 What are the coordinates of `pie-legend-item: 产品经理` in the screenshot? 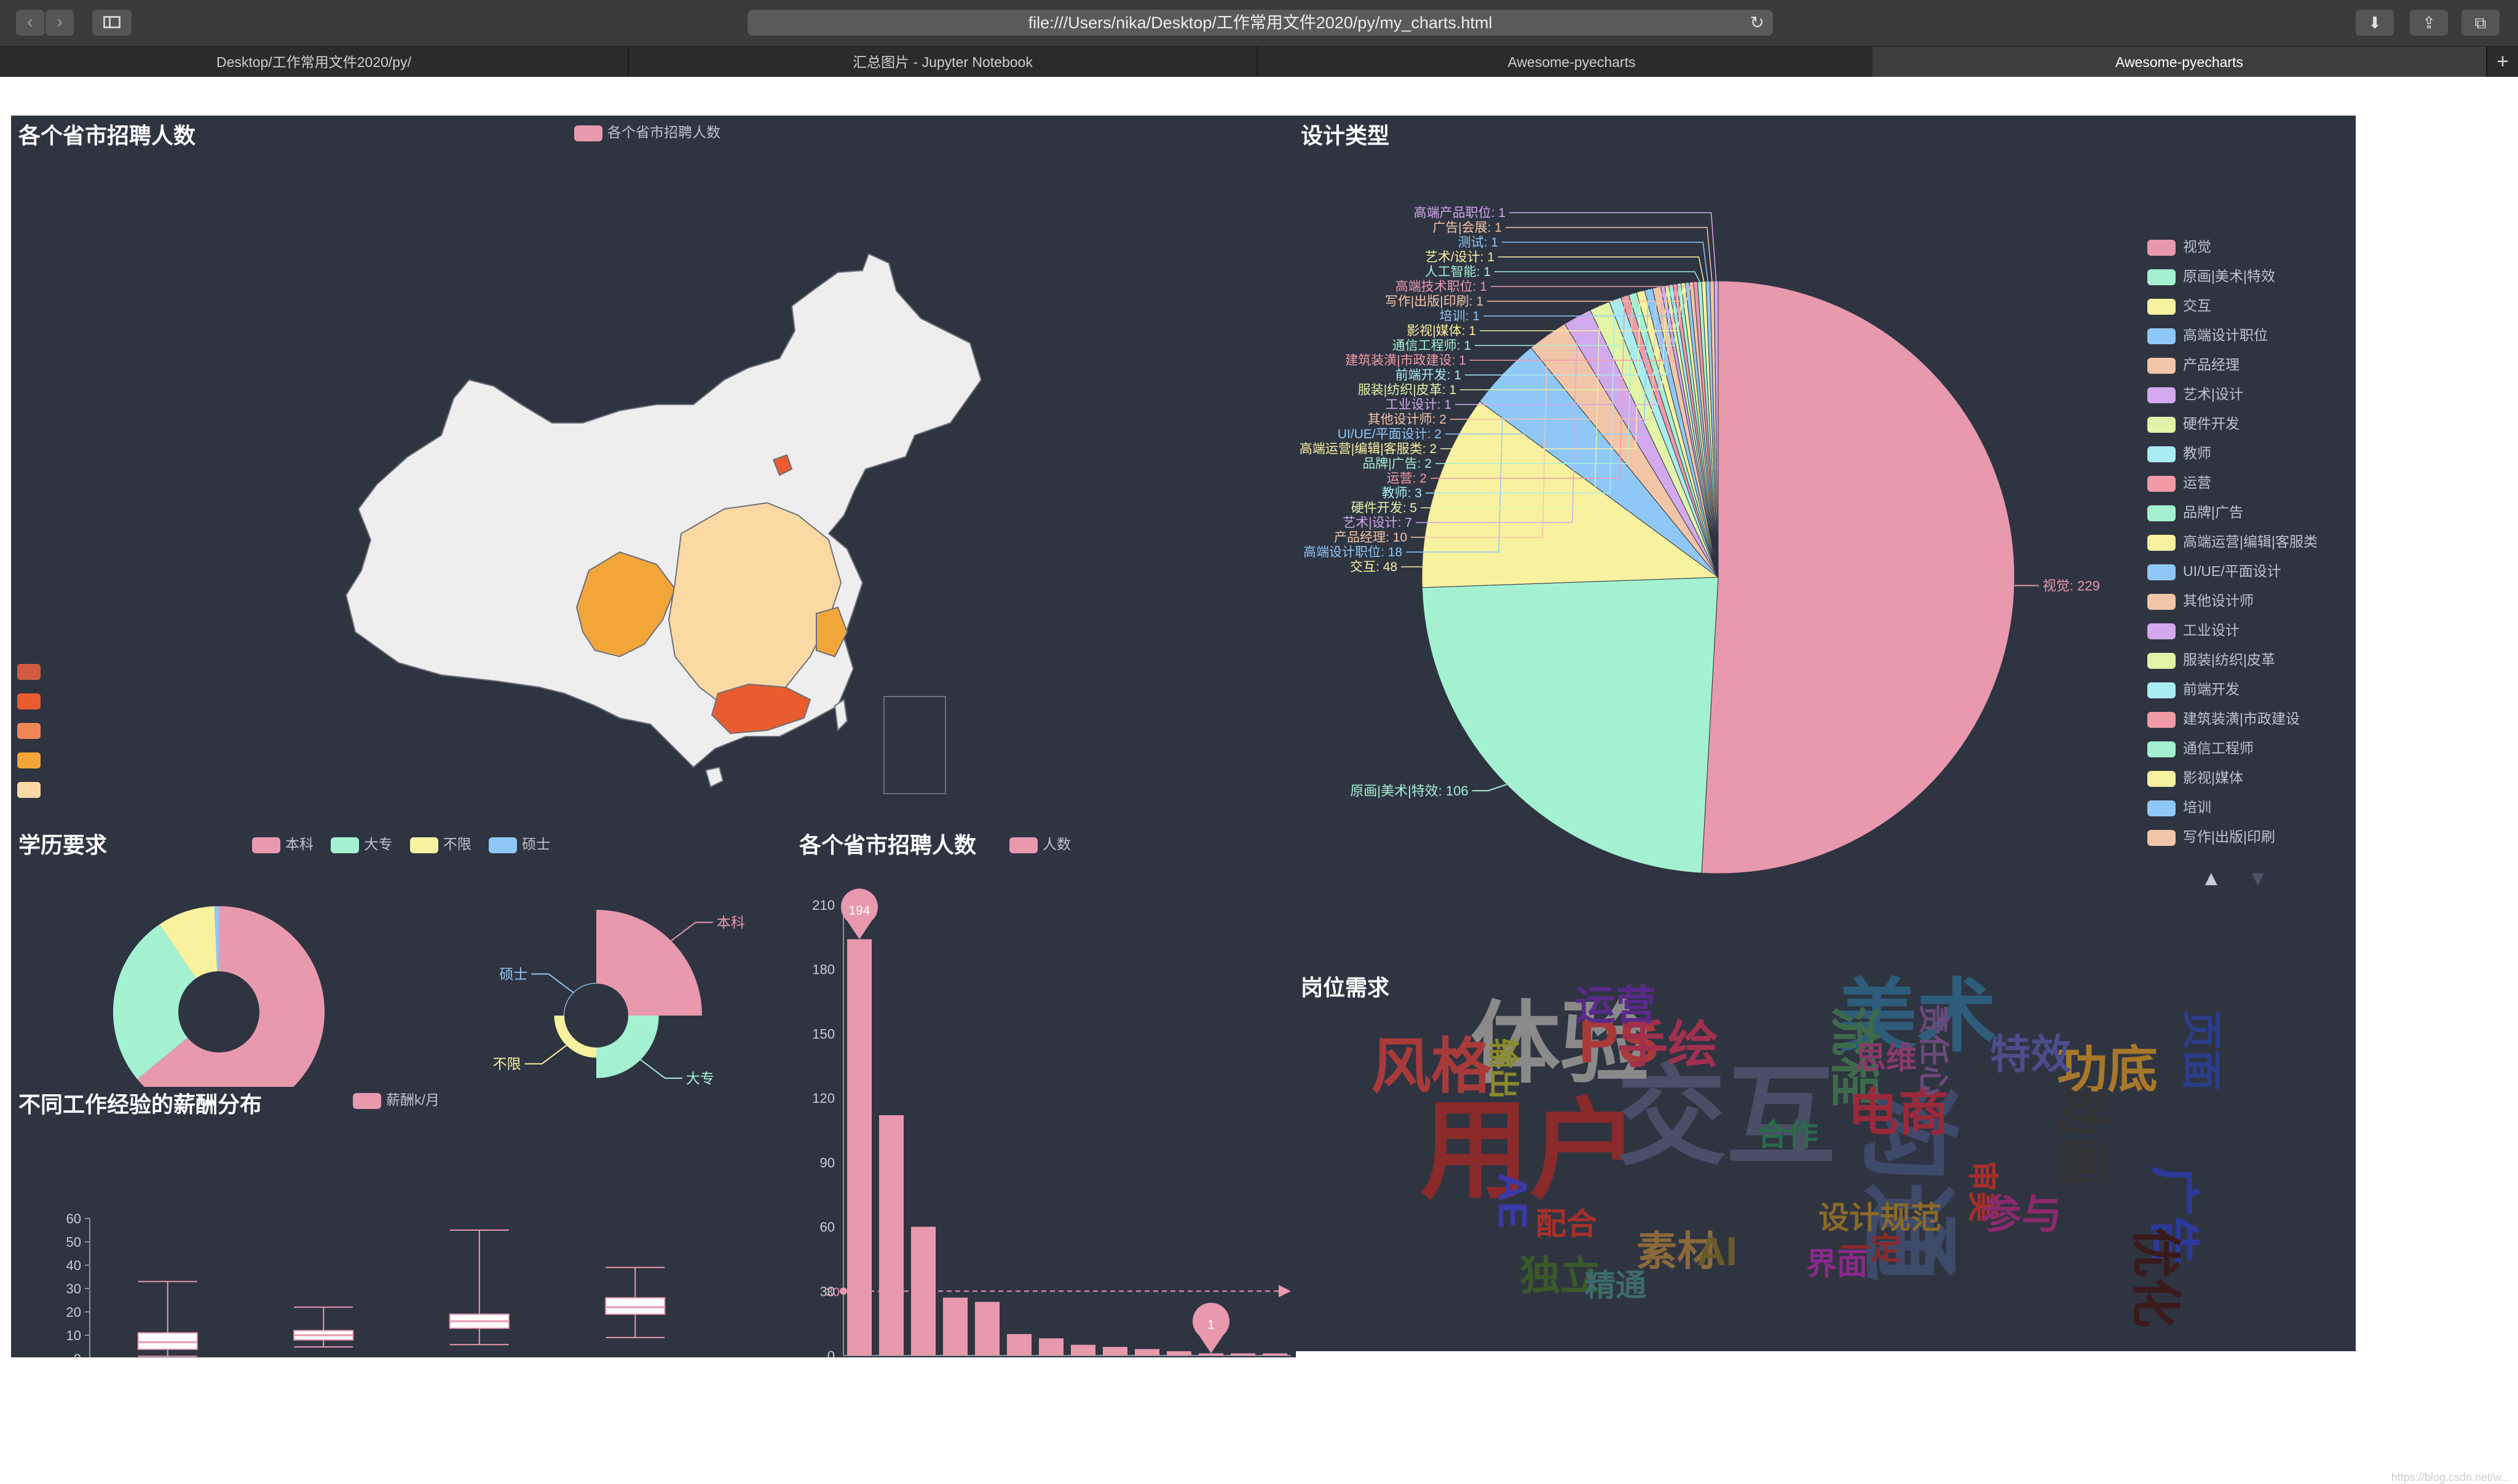 It's located at (2232, 370).